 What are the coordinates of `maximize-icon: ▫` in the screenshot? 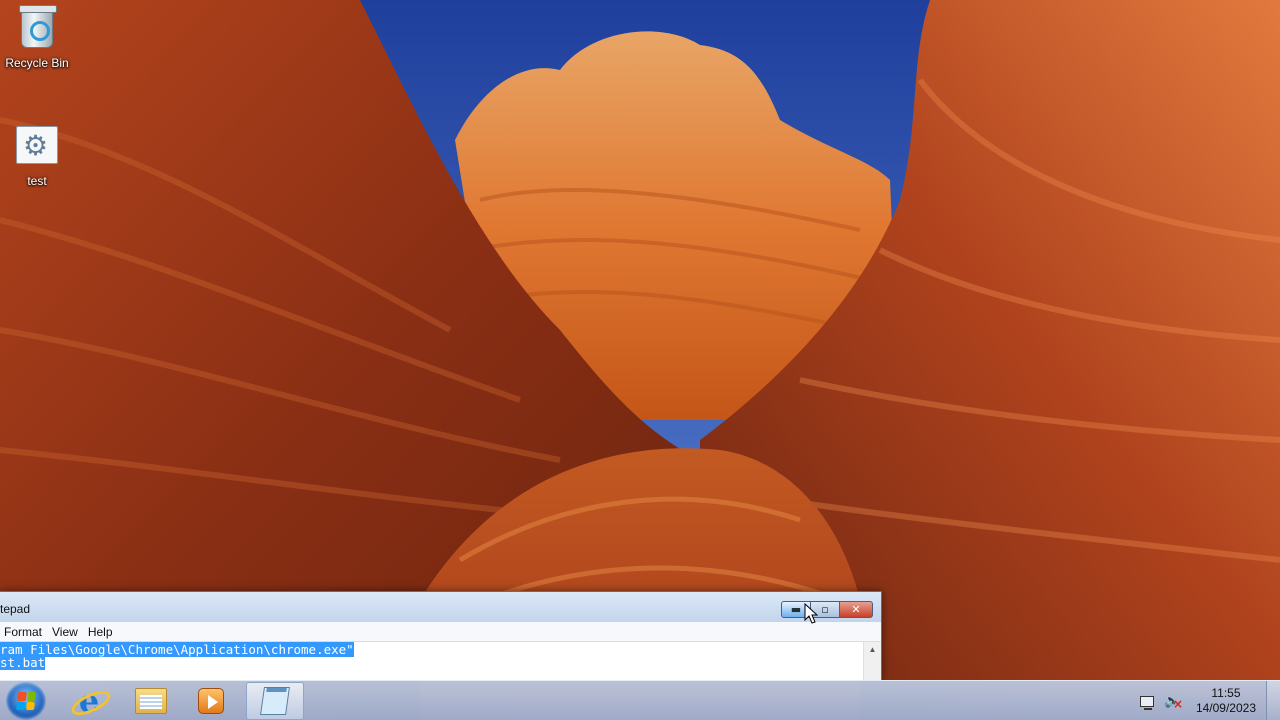 It's located at (825, 609).